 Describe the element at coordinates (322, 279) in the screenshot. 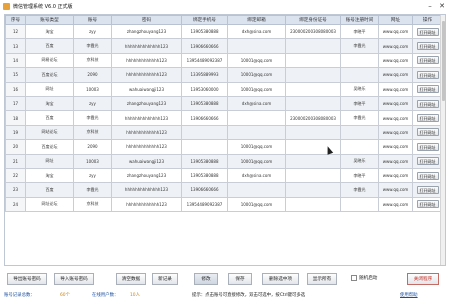

I see `show-all-button: 显示所有` at that location.